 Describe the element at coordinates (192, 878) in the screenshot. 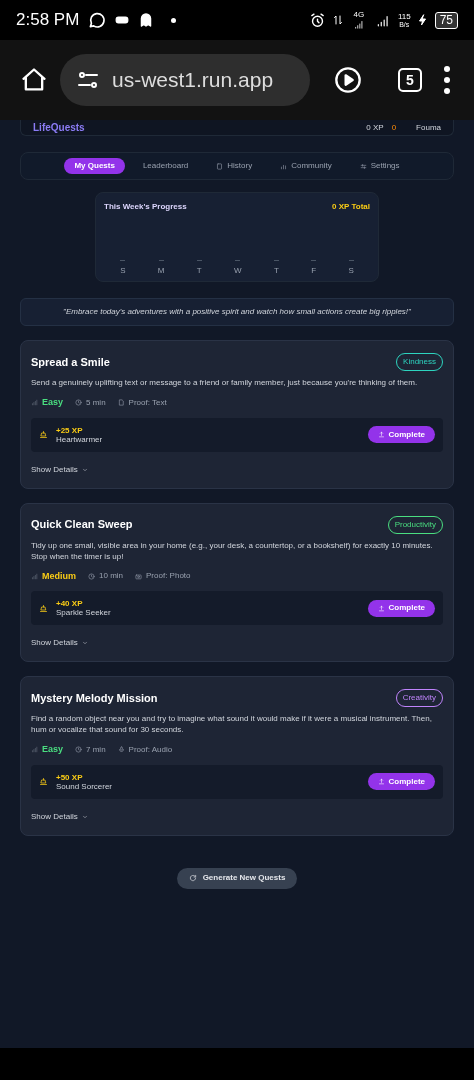

I see `refresh-icon` at that location.